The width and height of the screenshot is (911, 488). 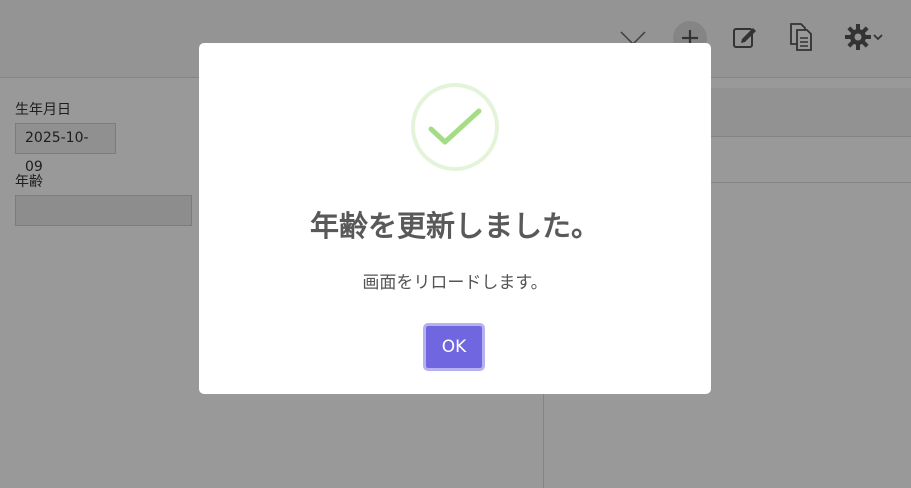 I want to click on ok-button: OK, so click(x=454, y=347).